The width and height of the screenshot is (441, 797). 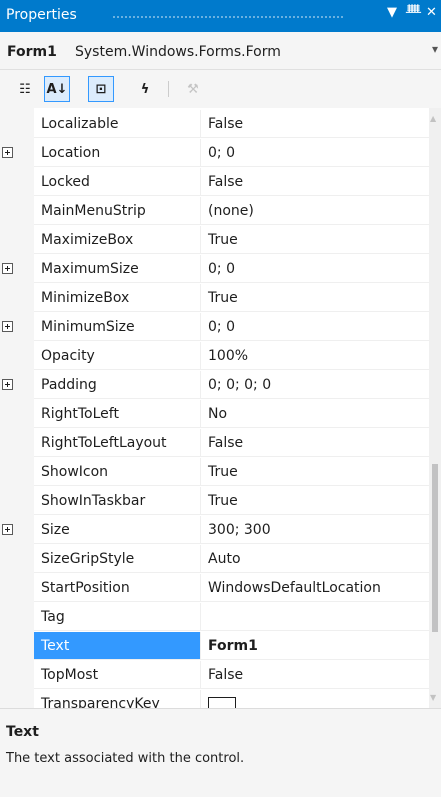 I want to click on property-name: Padding, so click(x=117, y=385).